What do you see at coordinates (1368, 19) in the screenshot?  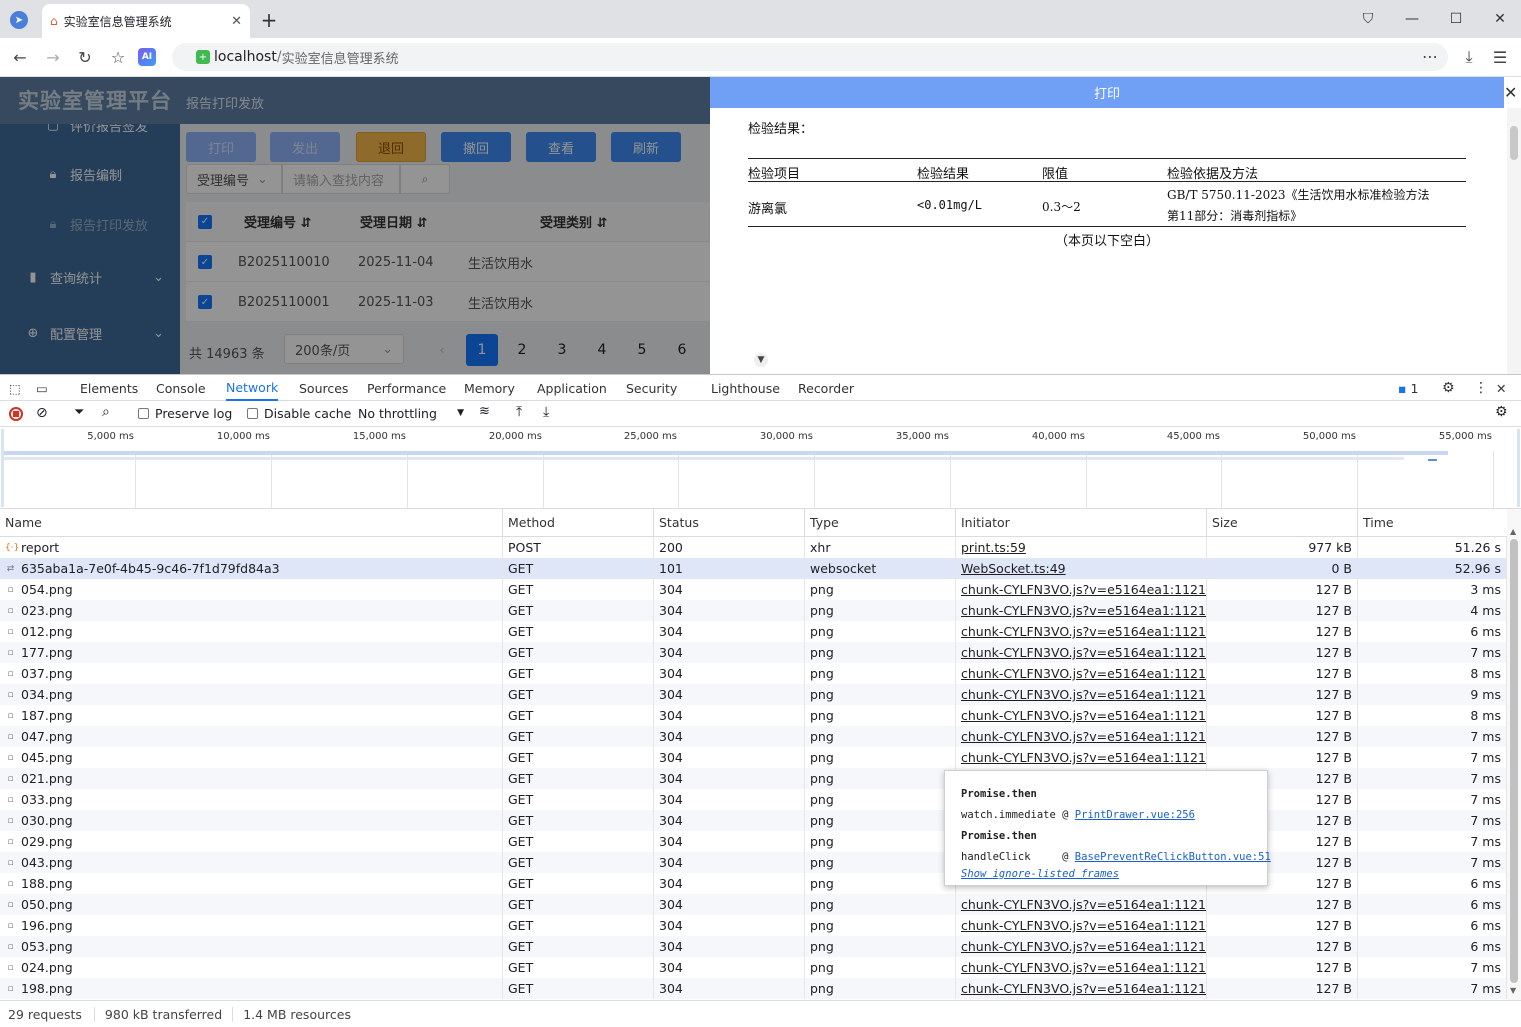 I see `collections-icon: ⛉` at bounding box center [1368, 19].